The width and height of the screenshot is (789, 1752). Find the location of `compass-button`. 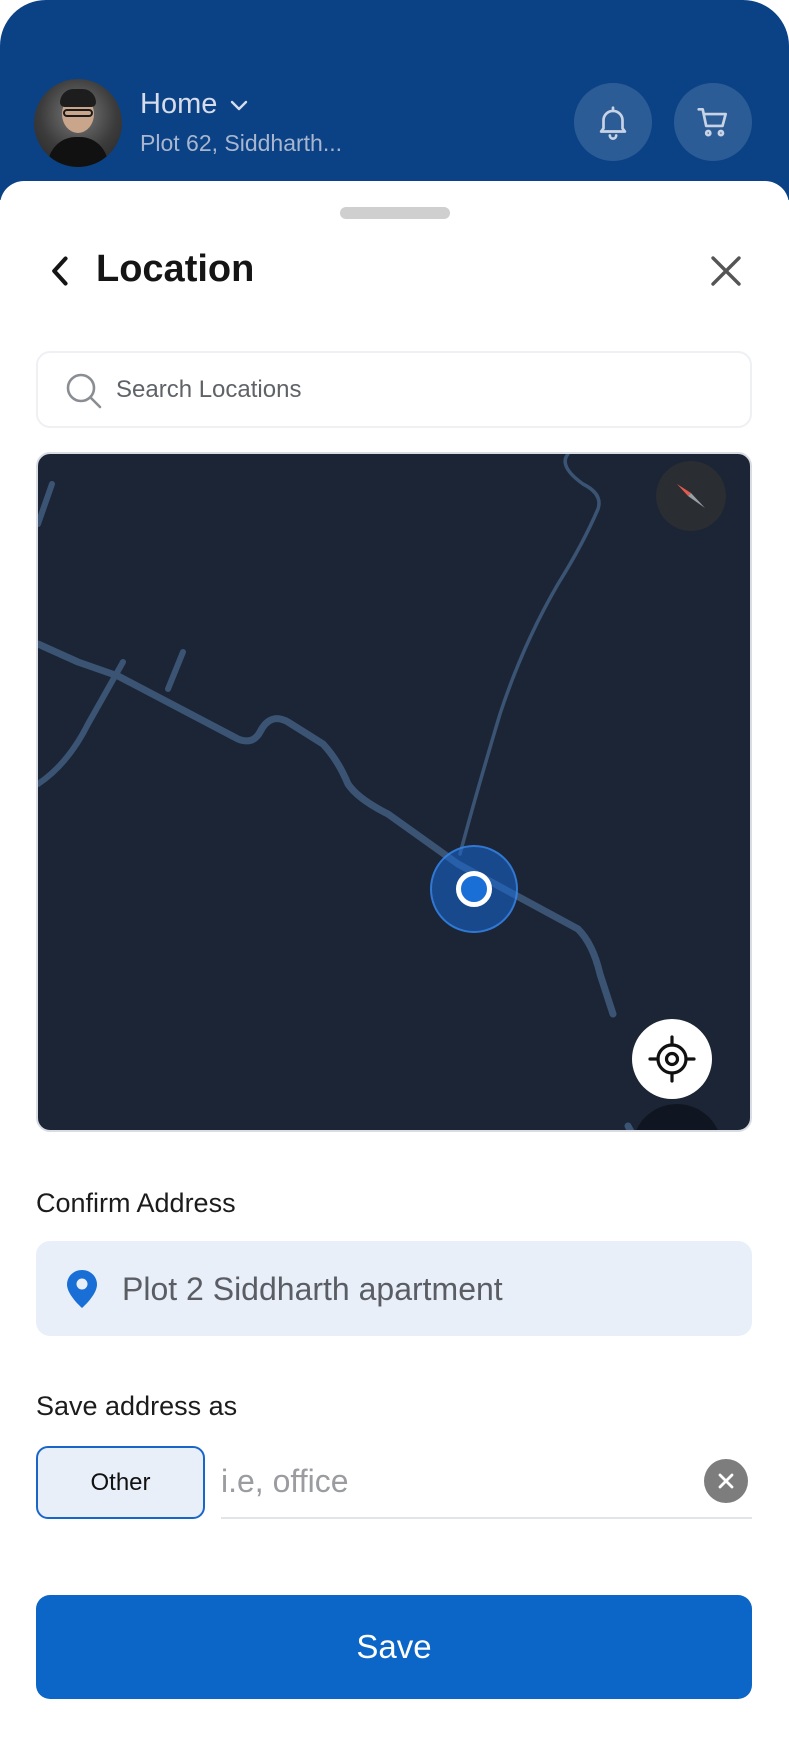

compass-button is located at coordinates (691, 496).